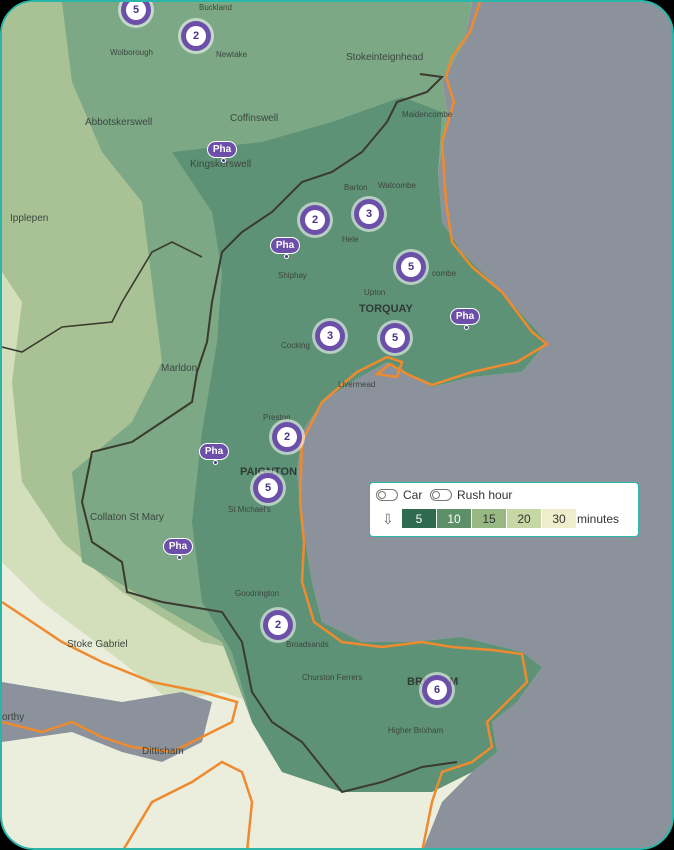  Describe the element at coordinates (118, 122) in the screenshot. I see `place-abbotskerswell: Abbotskerswell` at that location.